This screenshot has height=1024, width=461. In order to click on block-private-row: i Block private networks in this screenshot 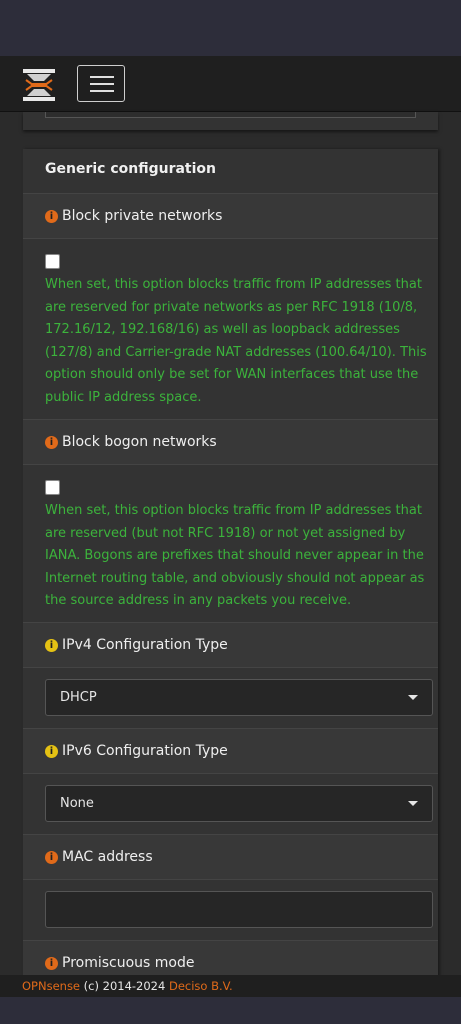, I will do `click(230, 216)`.